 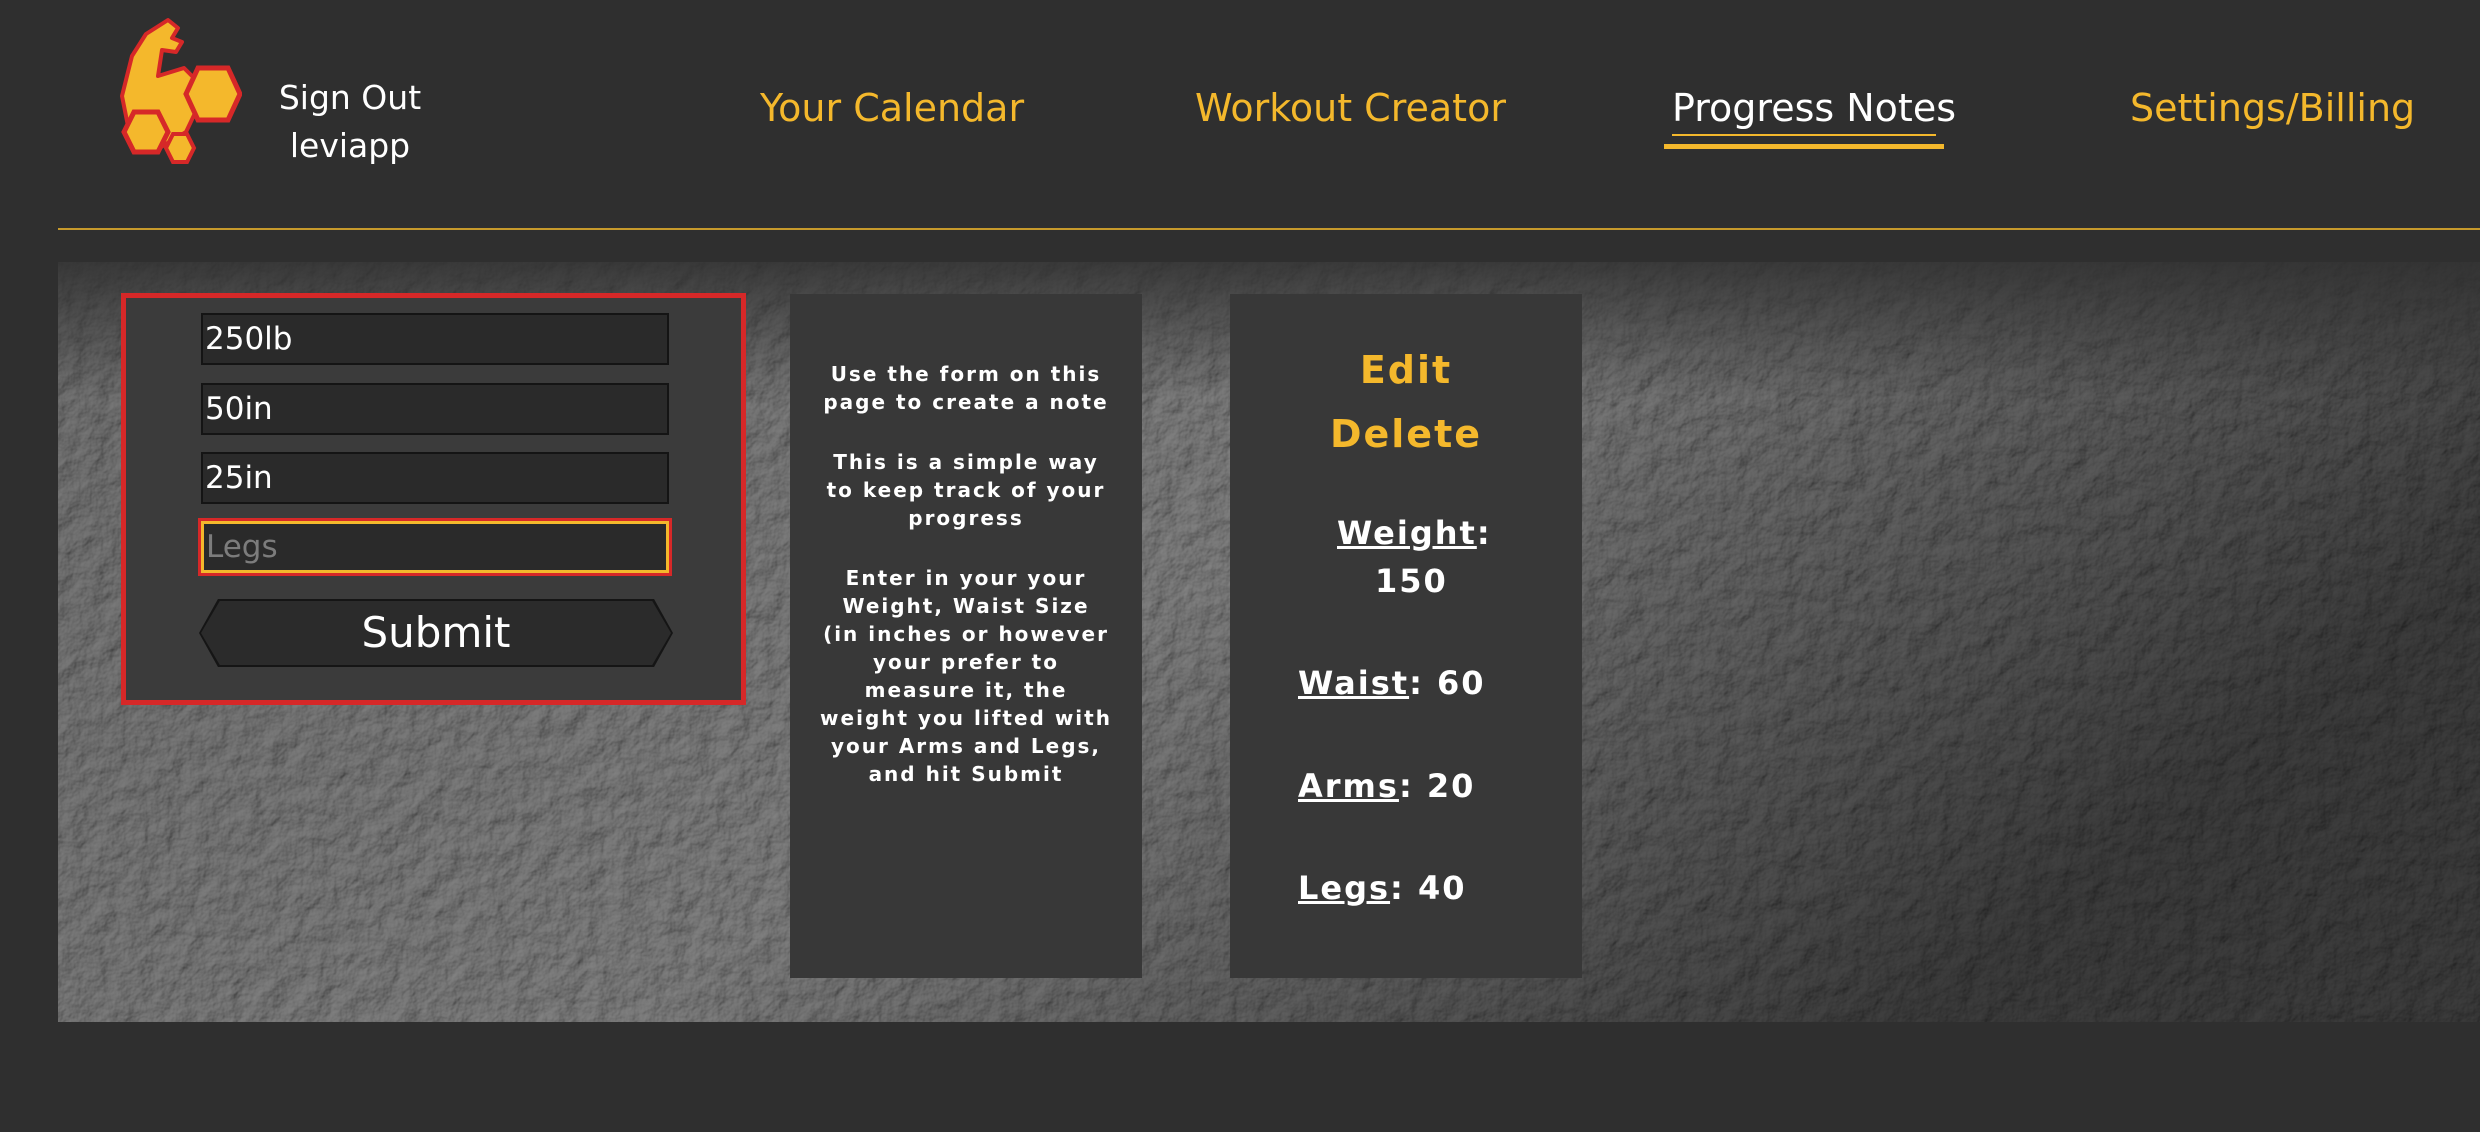 I want to click on legs-field, so click(x=435, y=547).